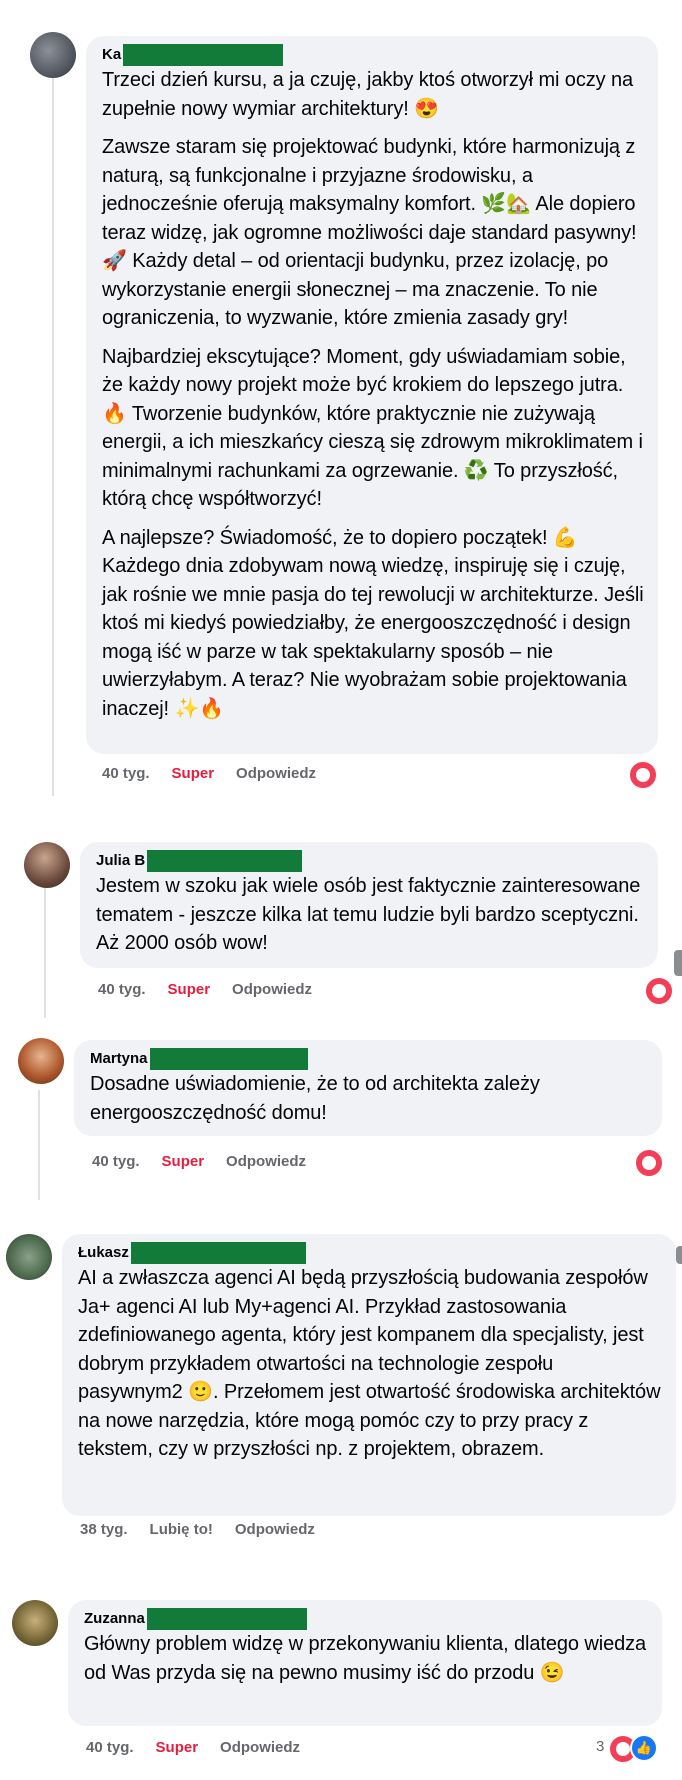  What do you see at coordinates (119, 1059) in the screenshot?
I see `comment-author: Martyna` at bounding box center [119, 1059].